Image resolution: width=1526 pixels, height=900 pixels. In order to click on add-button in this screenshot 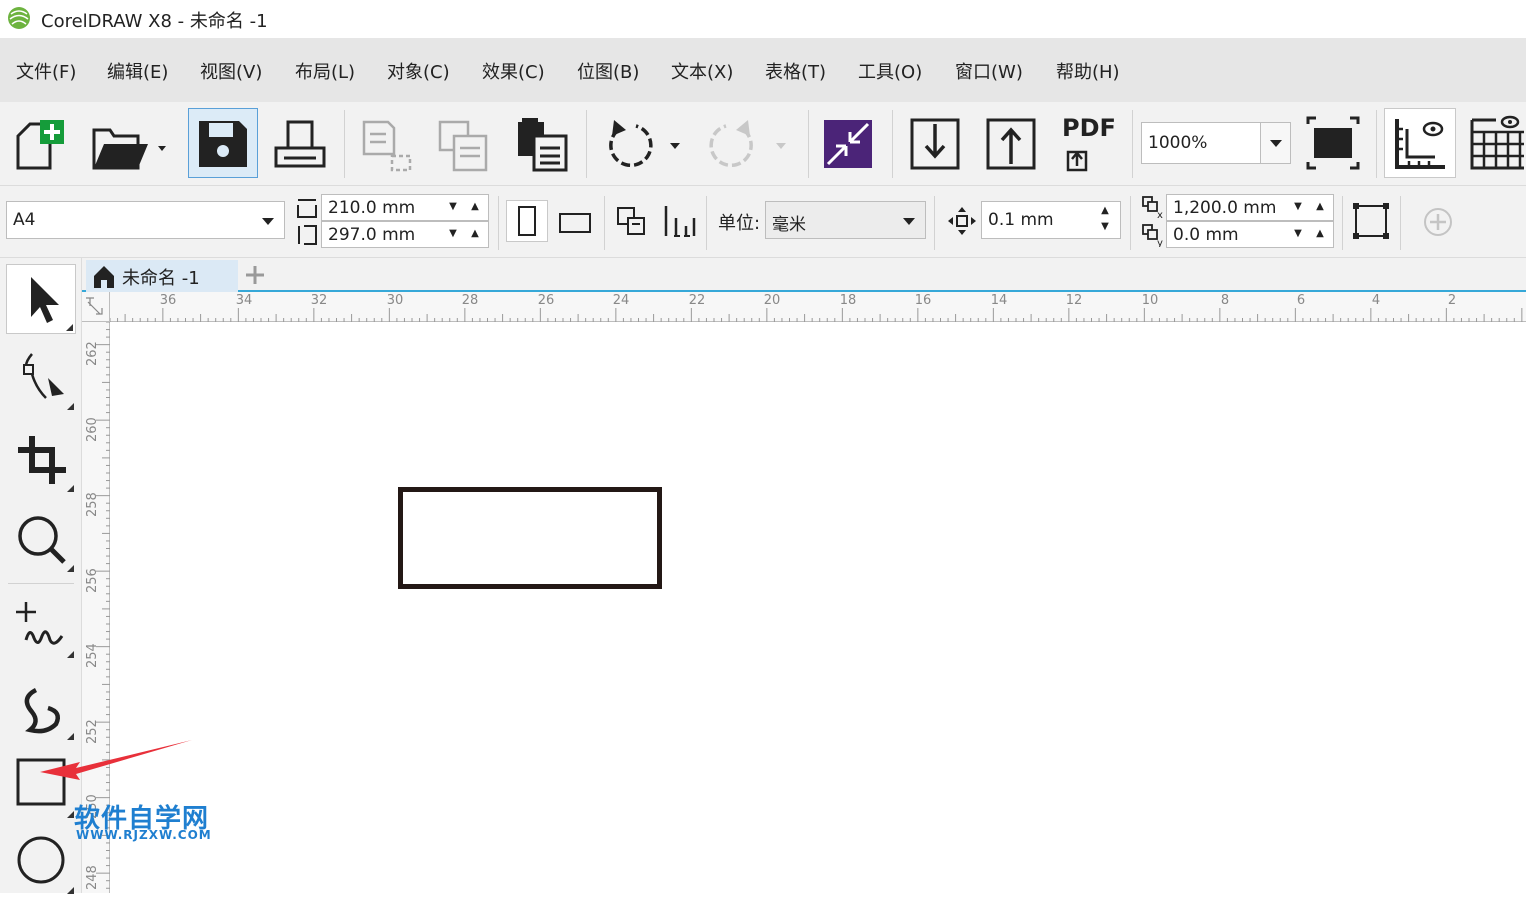, I will do `click(1438, 222)`.